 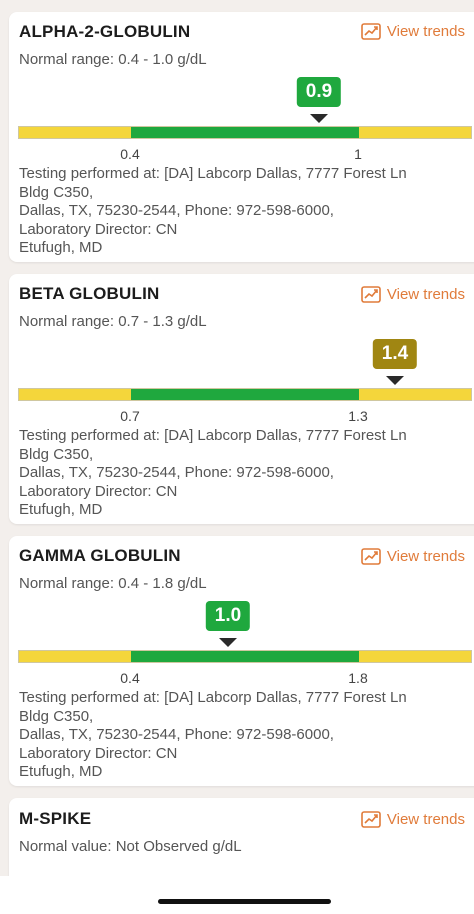 What do you see at coordinates (228, 616) in the screenshot?
I see `result-value-badge: 1.0` at bounding box center [228, 616].